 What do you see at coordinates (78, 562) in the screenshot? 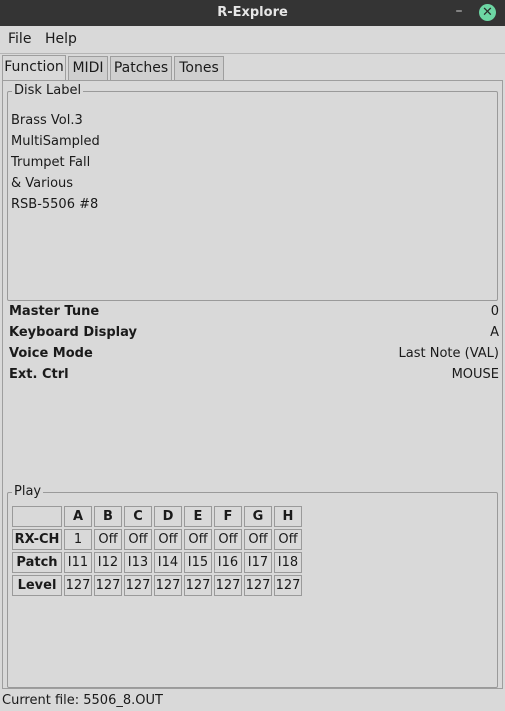
I see `patch-cell: I11` at bounding box center [78, 562].